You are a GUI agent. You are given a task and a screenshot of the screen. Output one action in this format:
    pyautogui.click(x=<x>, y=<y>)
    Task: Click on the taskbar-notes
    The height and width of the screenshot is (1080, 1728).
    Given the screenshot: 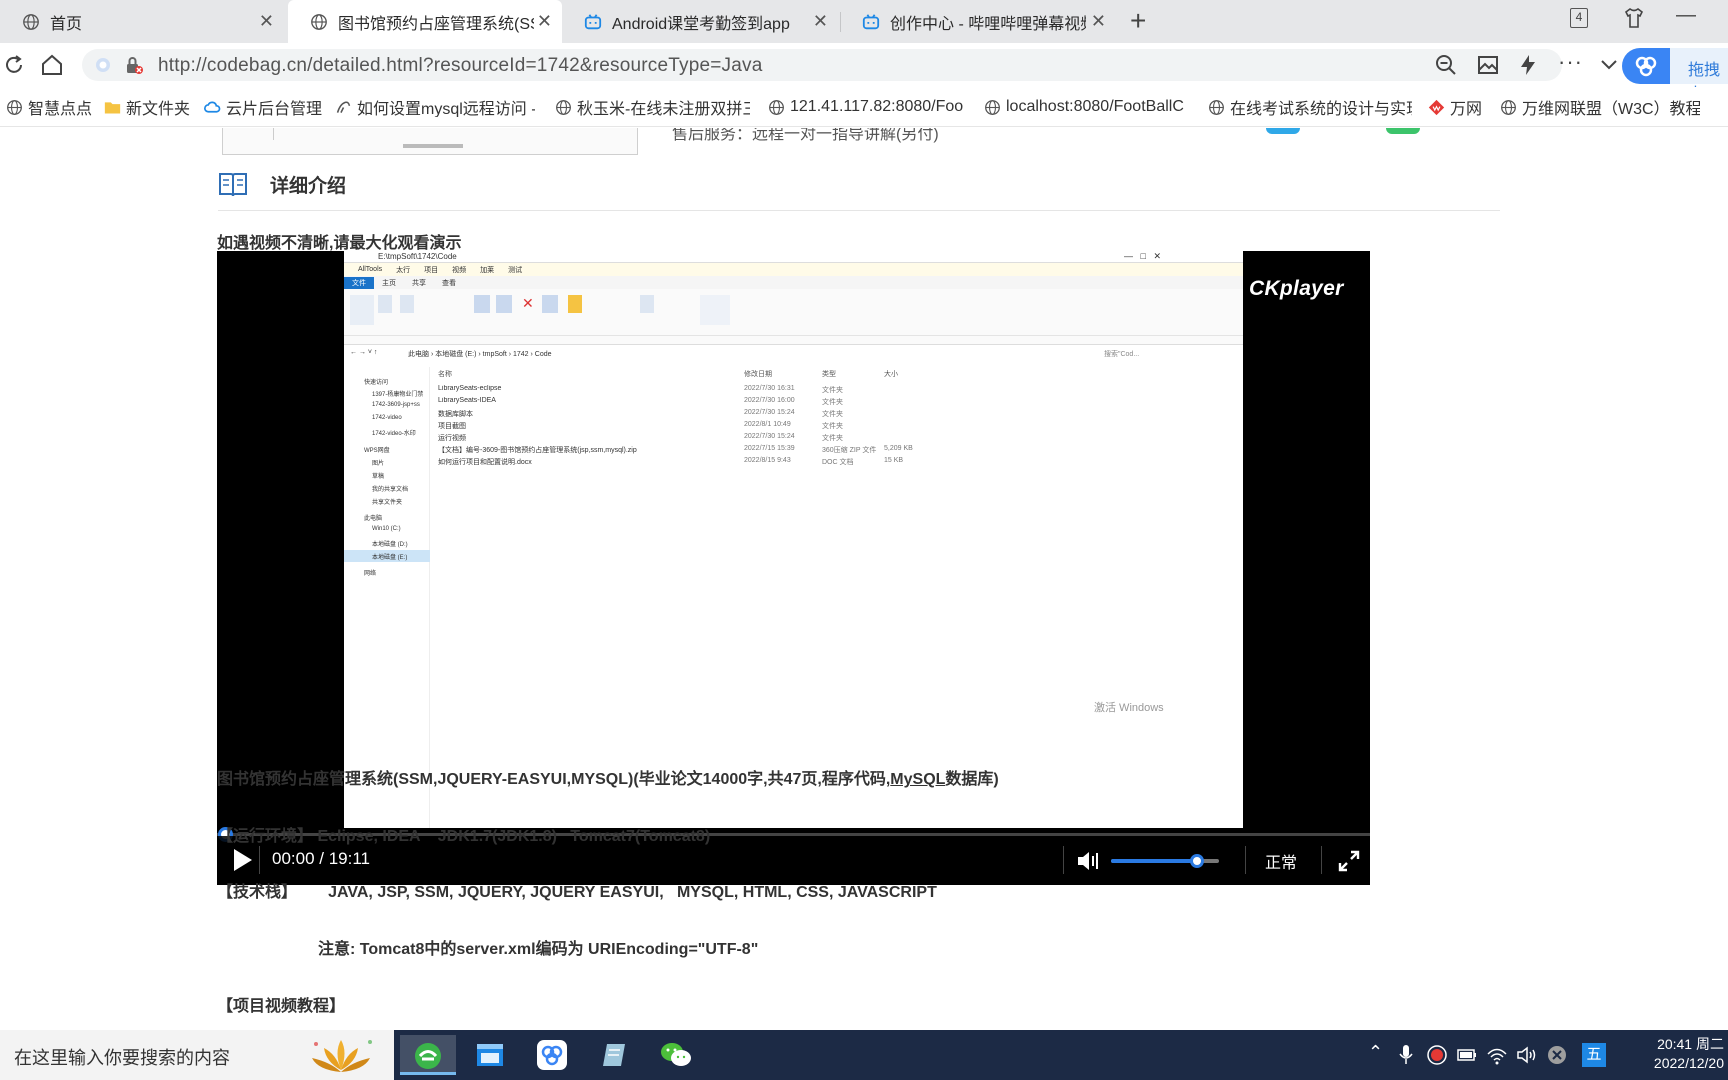 What is the action you would take?
    pyautogui.click(x=614, y=1055)
    